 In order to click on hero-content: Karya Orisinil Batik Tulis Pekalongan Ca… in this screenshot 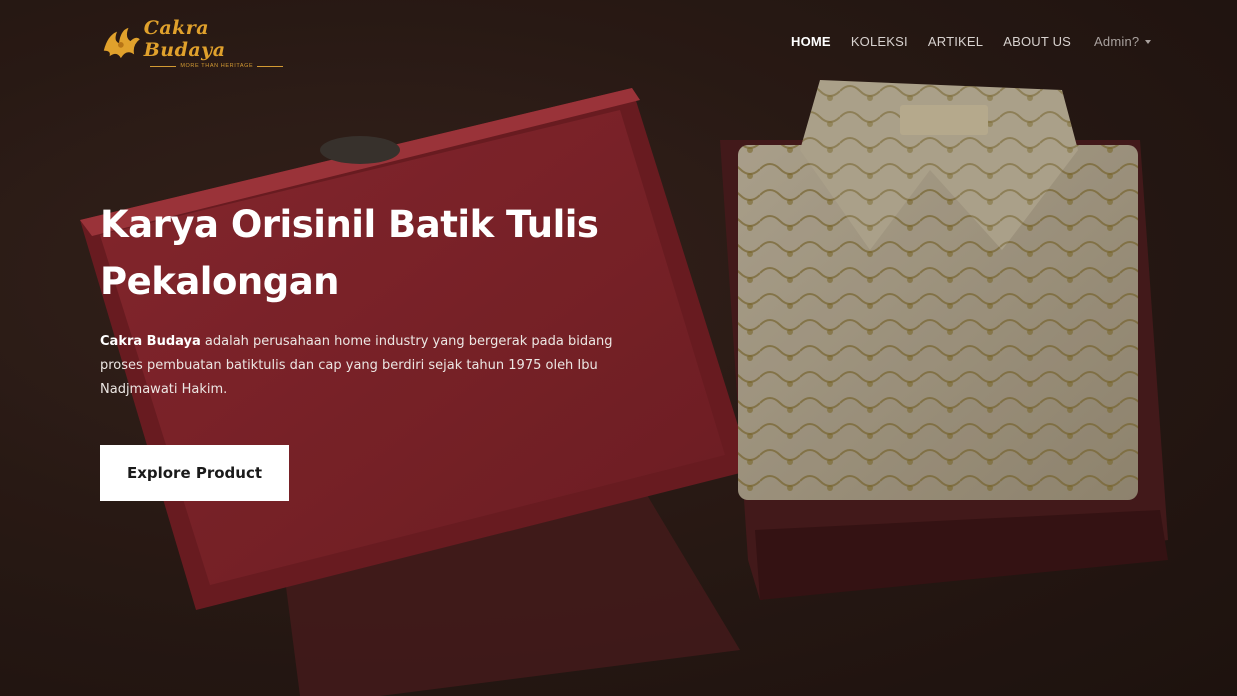, I will do `click(370, 299)`.